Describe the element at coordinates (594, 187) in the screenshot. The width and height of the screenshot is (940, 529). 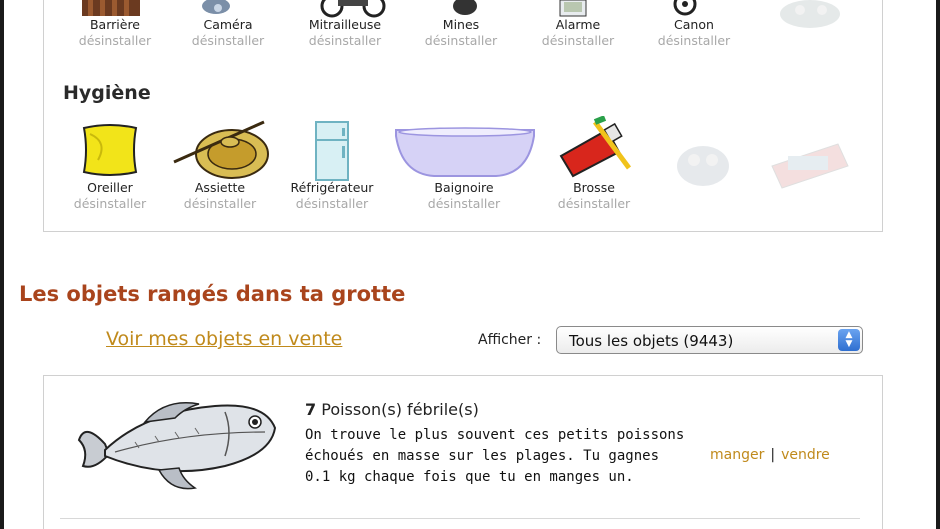
I see `item-name: Brosse` at that location.